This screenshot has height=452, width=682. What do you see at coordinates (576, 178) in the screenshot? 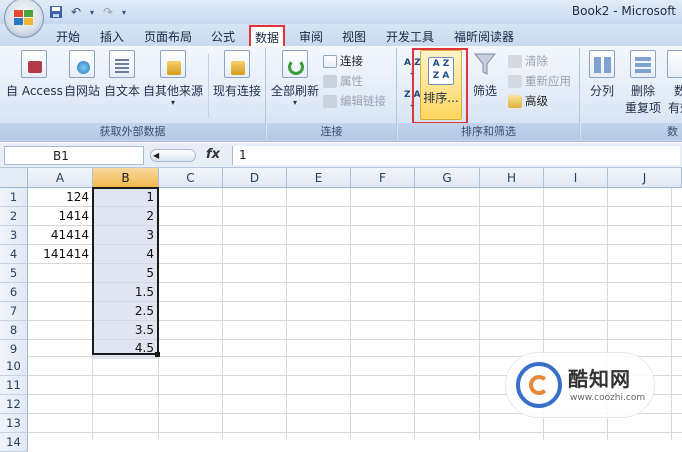
I see `column-header-i: I` at bounding box center [576, 178].